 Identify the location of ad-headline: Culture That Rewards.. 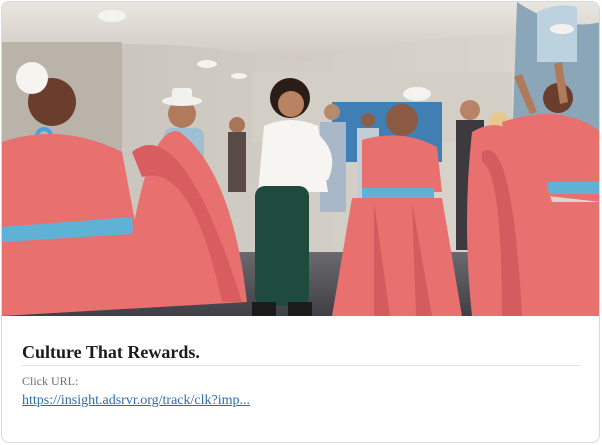
(111, 352).